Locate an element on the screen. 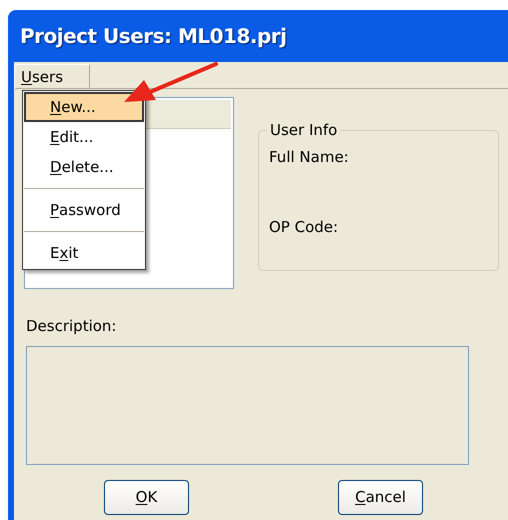 This screenshot has width=508, height=520. field-label: OP Code: is located at coordinates (304, 227).